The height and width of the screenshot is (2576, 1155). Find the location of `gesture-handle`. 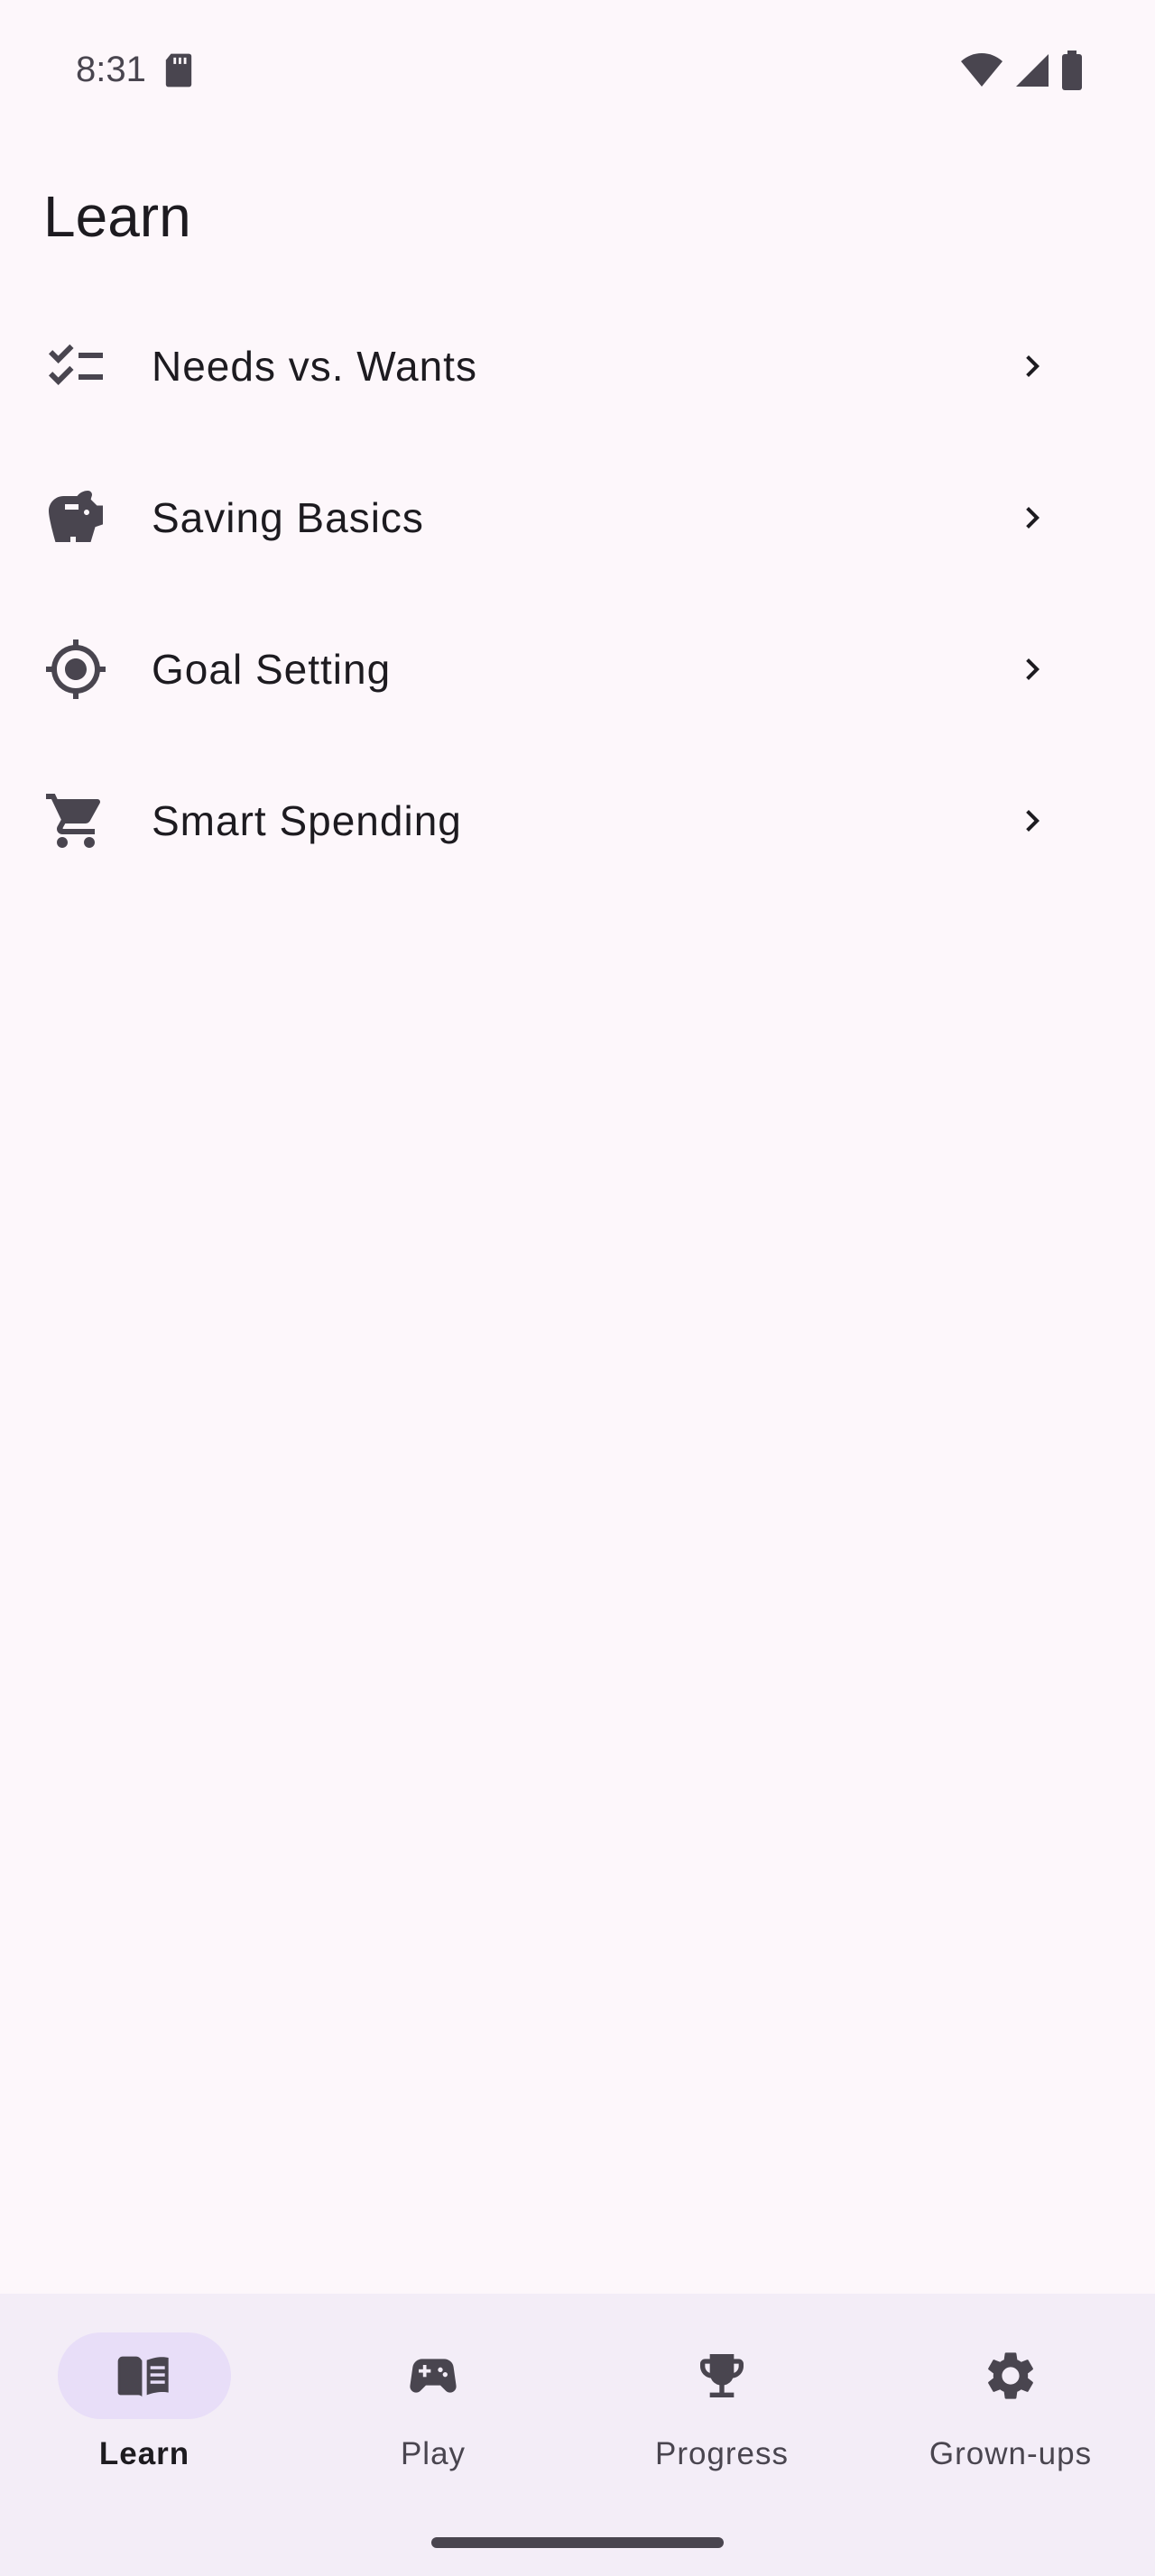

gesture-handle is located at coordinates (577, 2542).